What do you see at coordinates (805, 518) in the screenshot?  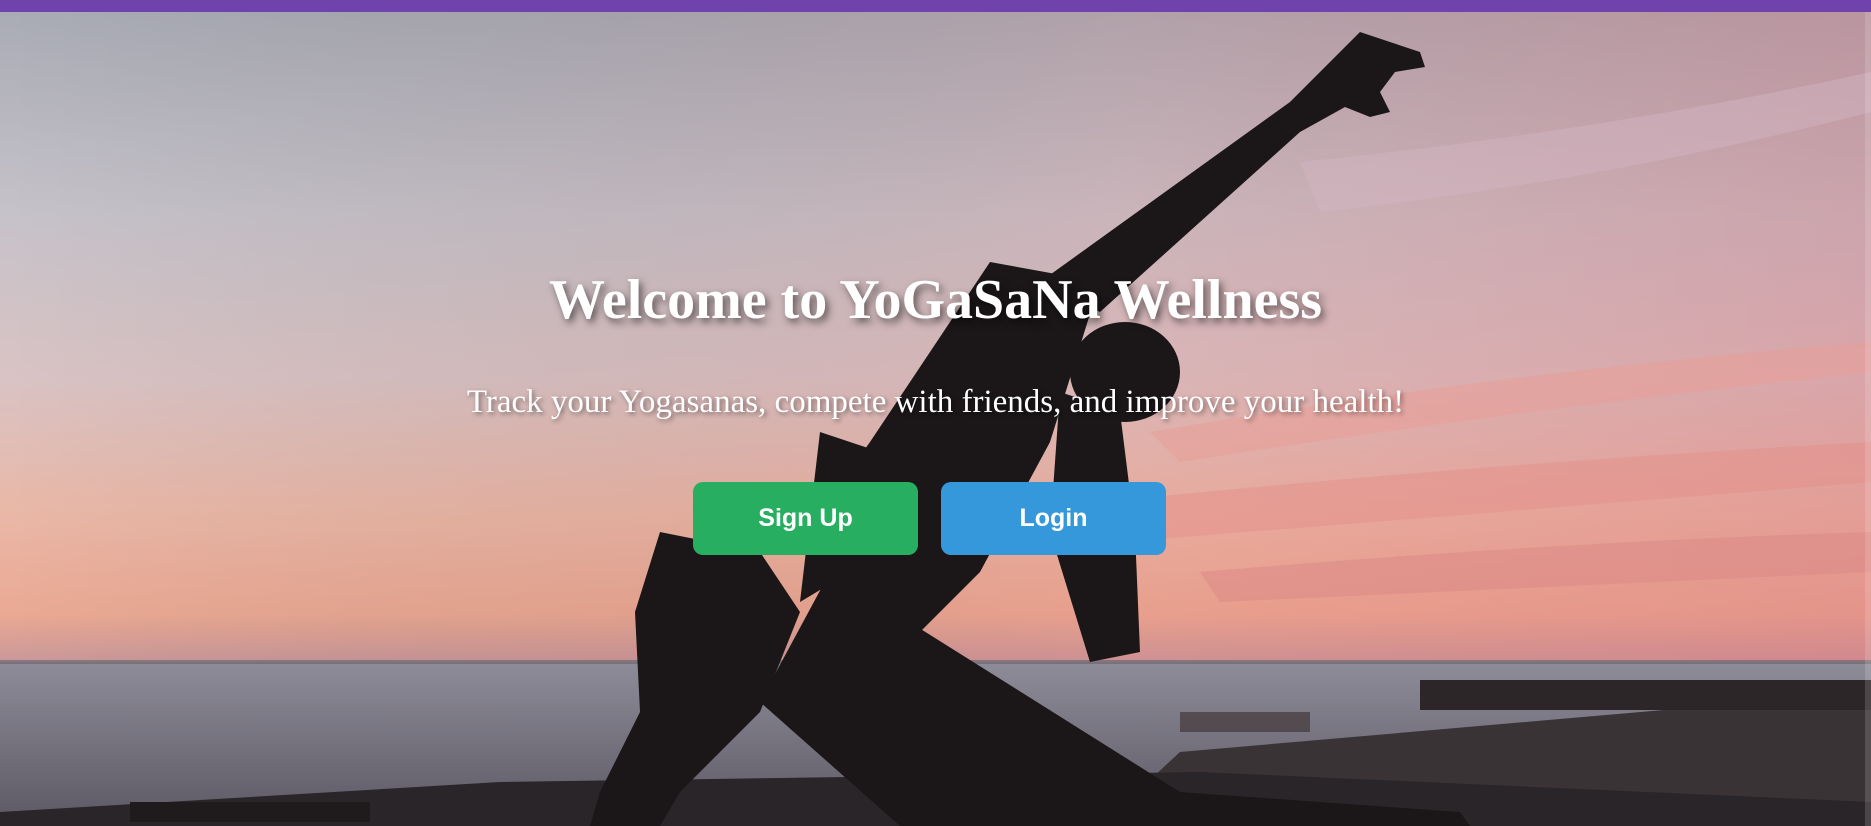 I see `sign-up-button: Sign Up` at bounding box center [805, 518].